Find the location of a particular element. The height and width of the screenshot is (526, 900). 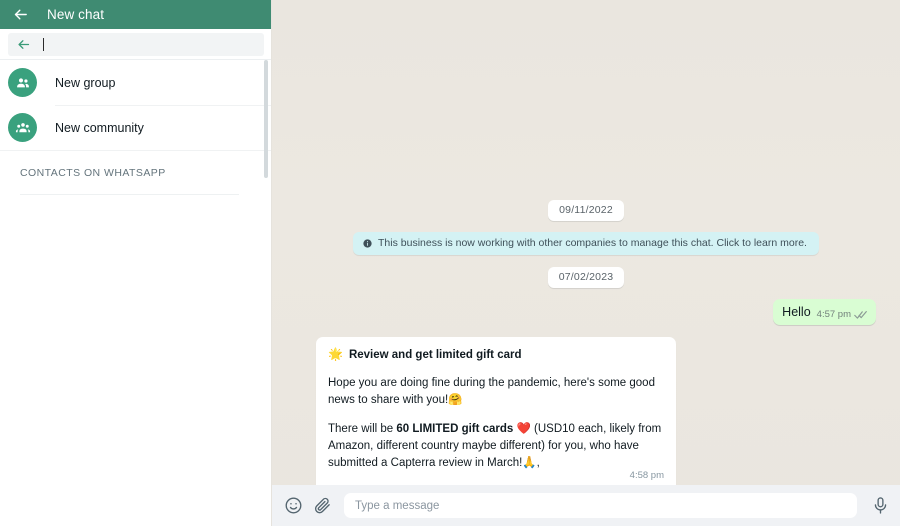

paperclip-icon is located at coordinates (322, 505).